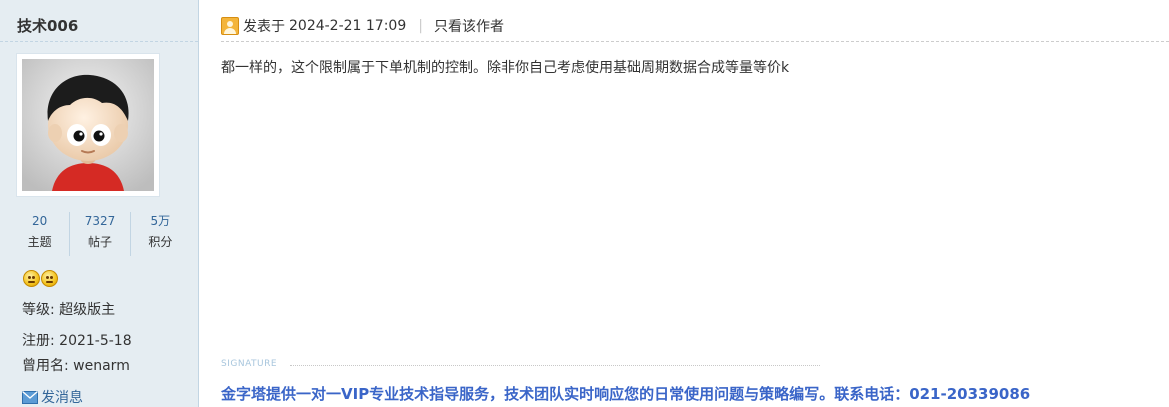 Image resolution: width=1169 pixels, height=407 pixels. I want to click on author-level: 等级: 超级版主, so click(69, 310).